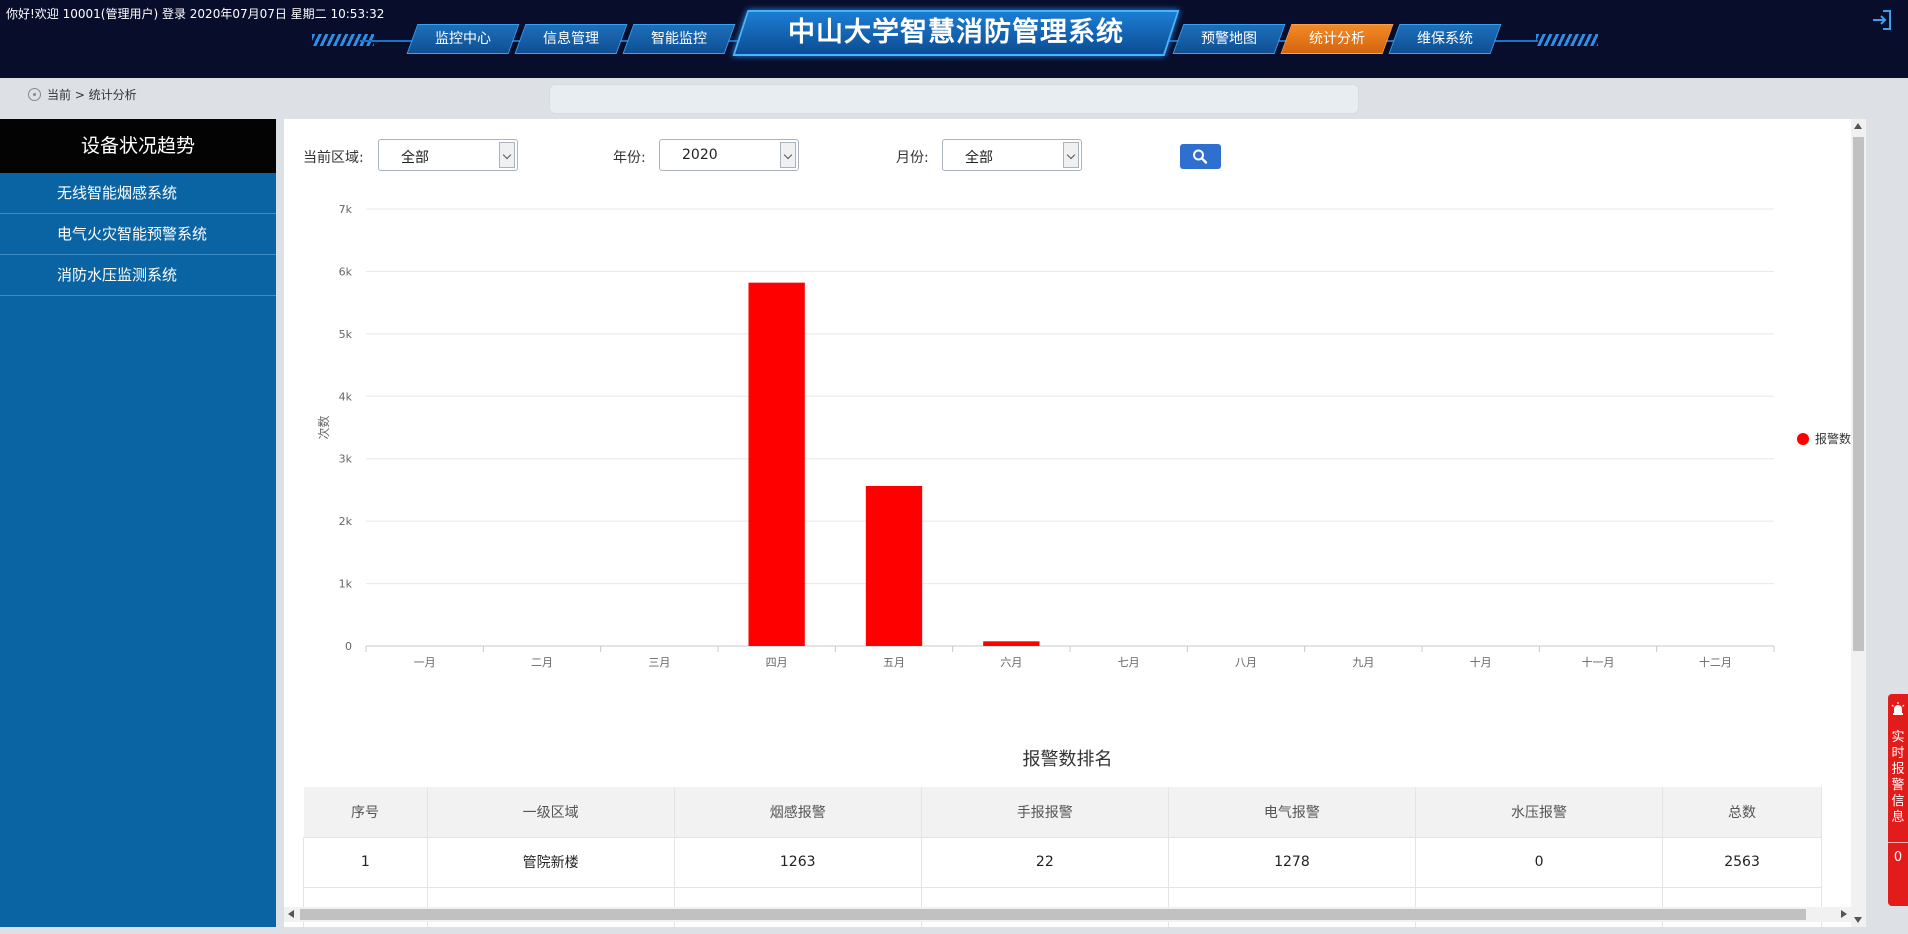  I want to click on alarm-count: 0, so click(1898, 857).